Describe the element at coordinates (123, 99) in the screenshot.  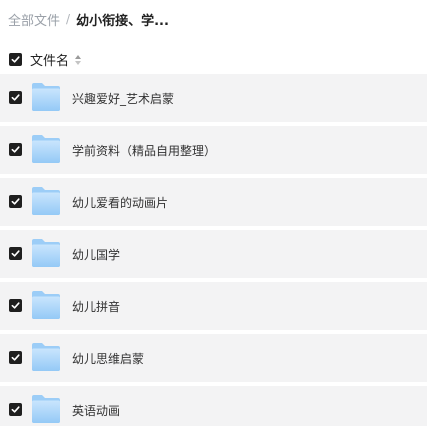
I see `file-name: 兴趣爱好_艺术启蒙` at that location.